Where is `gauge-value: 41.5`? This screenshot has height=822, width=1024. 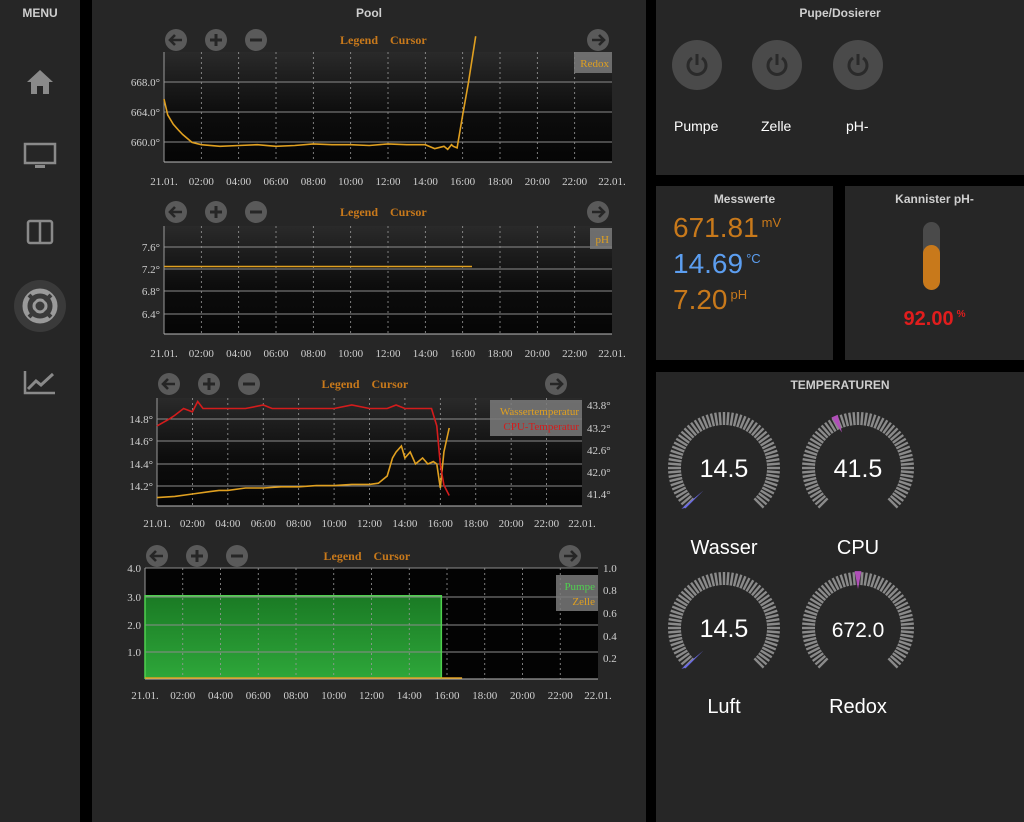 gauge-value: 41.5 is located at coordinates (858, 469).